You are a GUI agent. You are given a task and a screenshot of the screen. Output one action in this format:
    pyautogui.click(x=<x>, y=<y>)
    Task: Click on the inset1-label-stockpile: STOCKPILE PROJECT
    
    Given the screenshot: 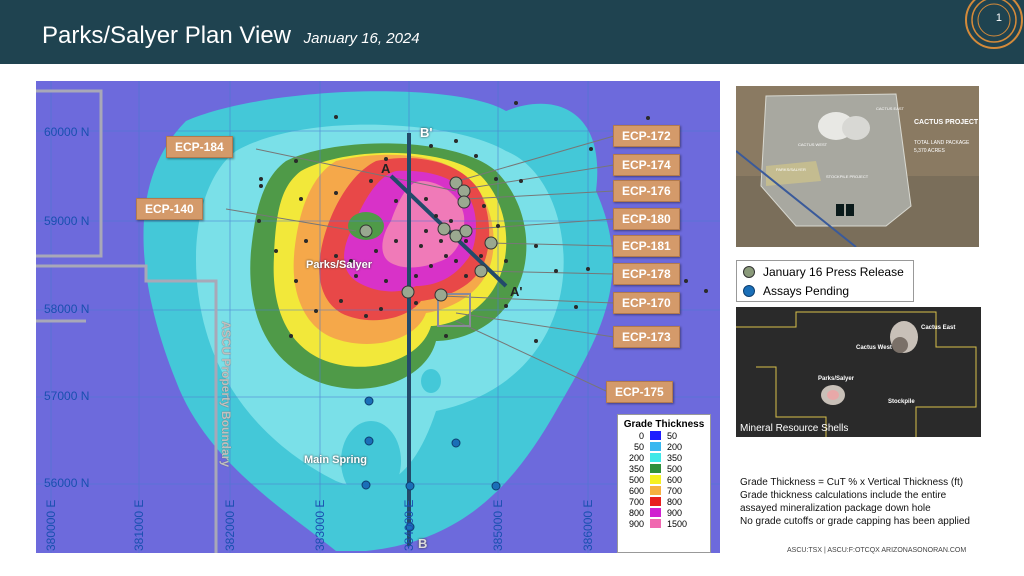 What is the action you would take?
    pyautogui.click(x=847, y=176)
    